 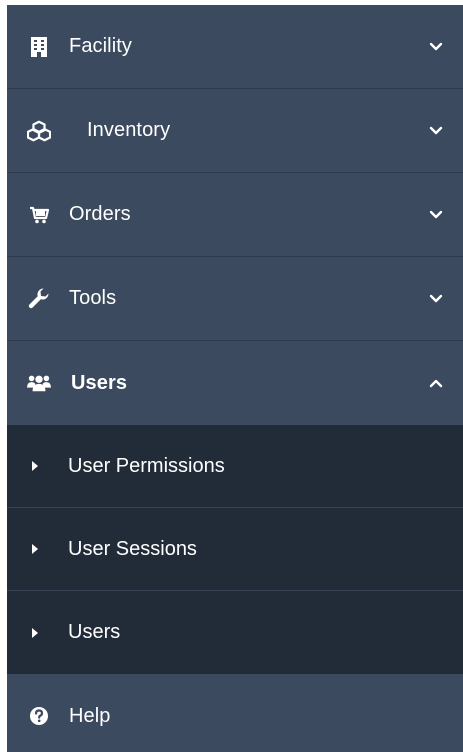 I want to click on chevron-up-icon, so click(x=436, y=383).